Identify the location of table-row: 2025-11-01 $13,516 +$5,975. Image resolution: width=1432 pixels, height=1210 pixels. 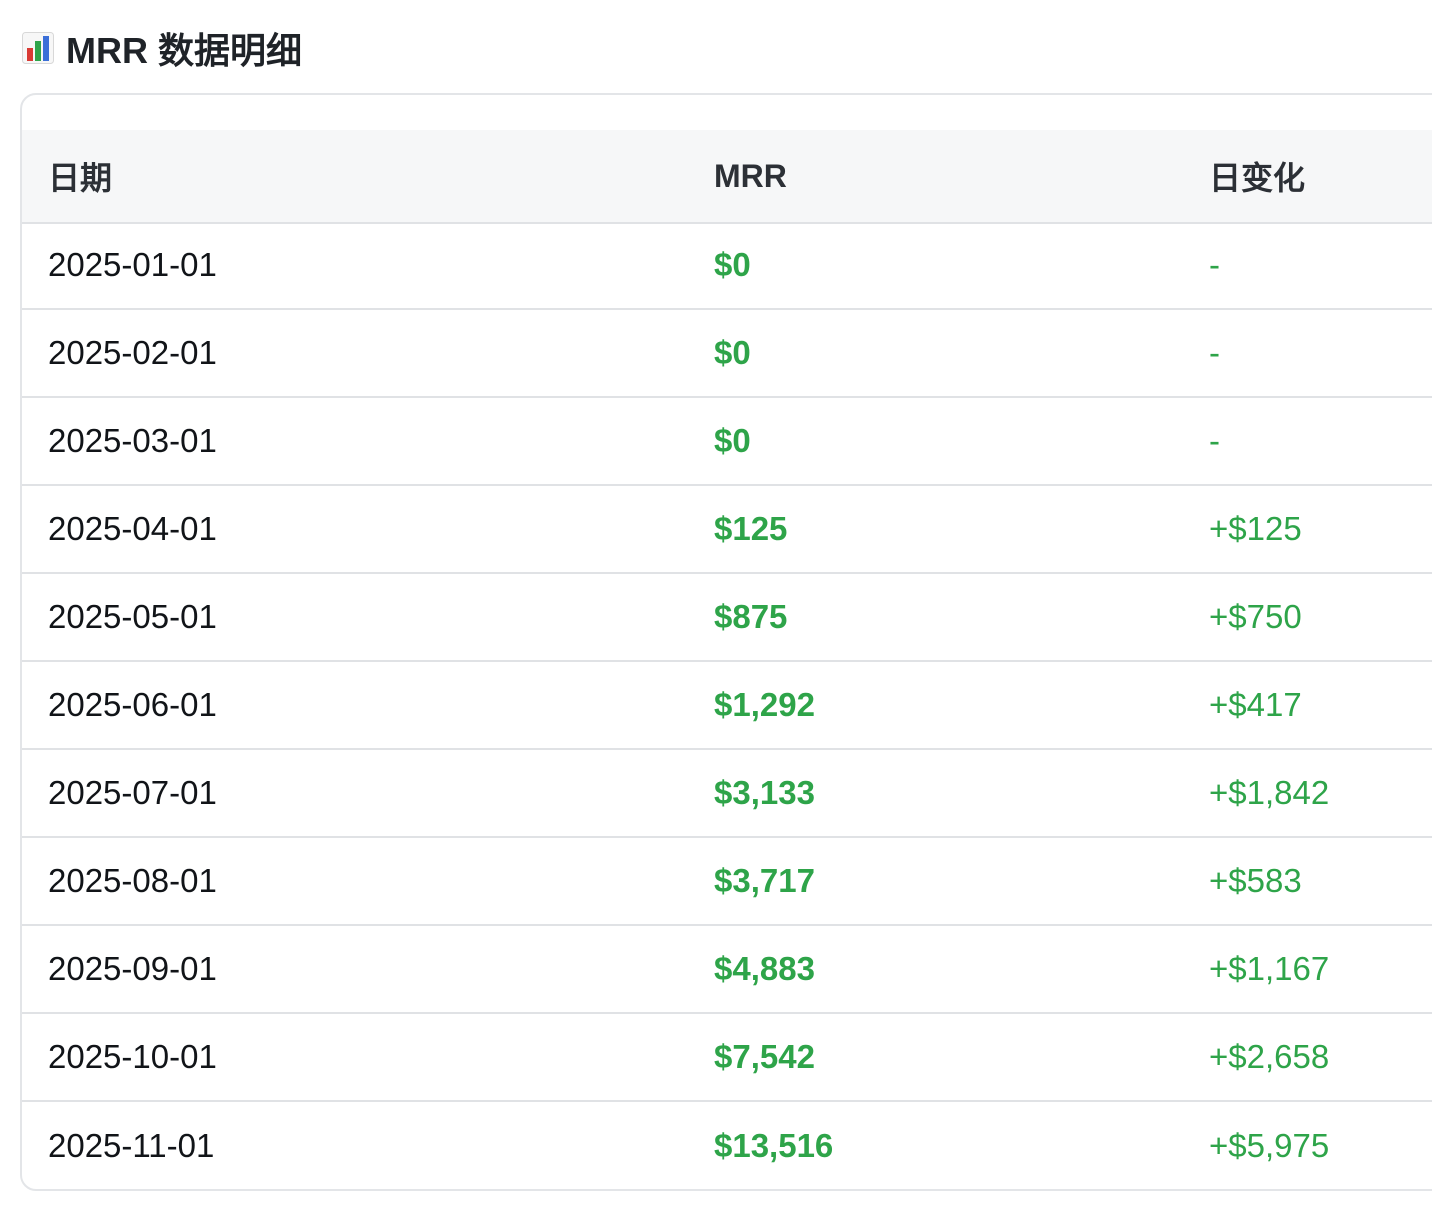
(727, 1145).